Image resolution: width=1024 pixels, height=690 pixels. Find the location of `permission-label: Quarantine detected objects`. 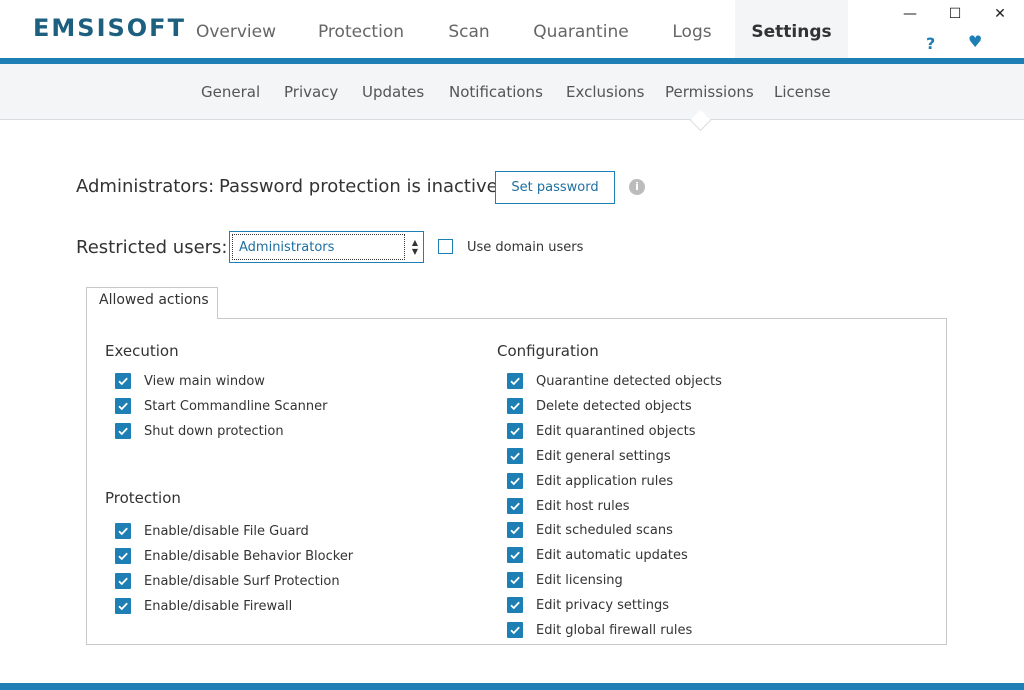

permission-label: Quarantine detected objects is located at coordinates (629, 381).